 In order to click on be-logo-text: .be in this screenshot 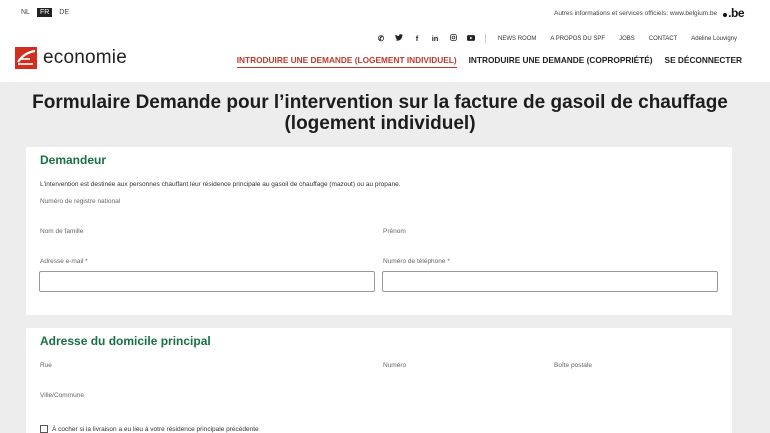, I will do `click(736, 13)`.